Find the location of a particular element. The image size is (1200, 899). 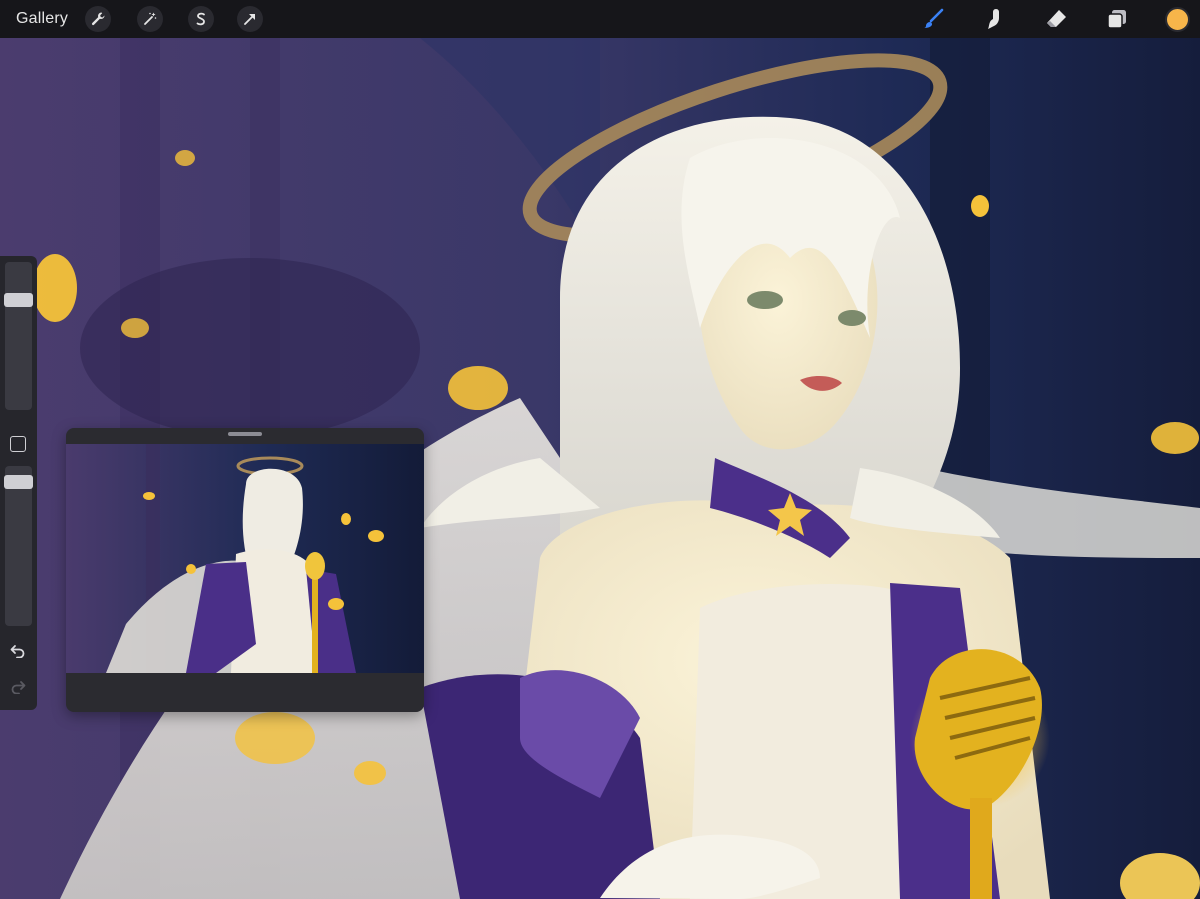

brush-tool-button is located at coordinates (933, 19).